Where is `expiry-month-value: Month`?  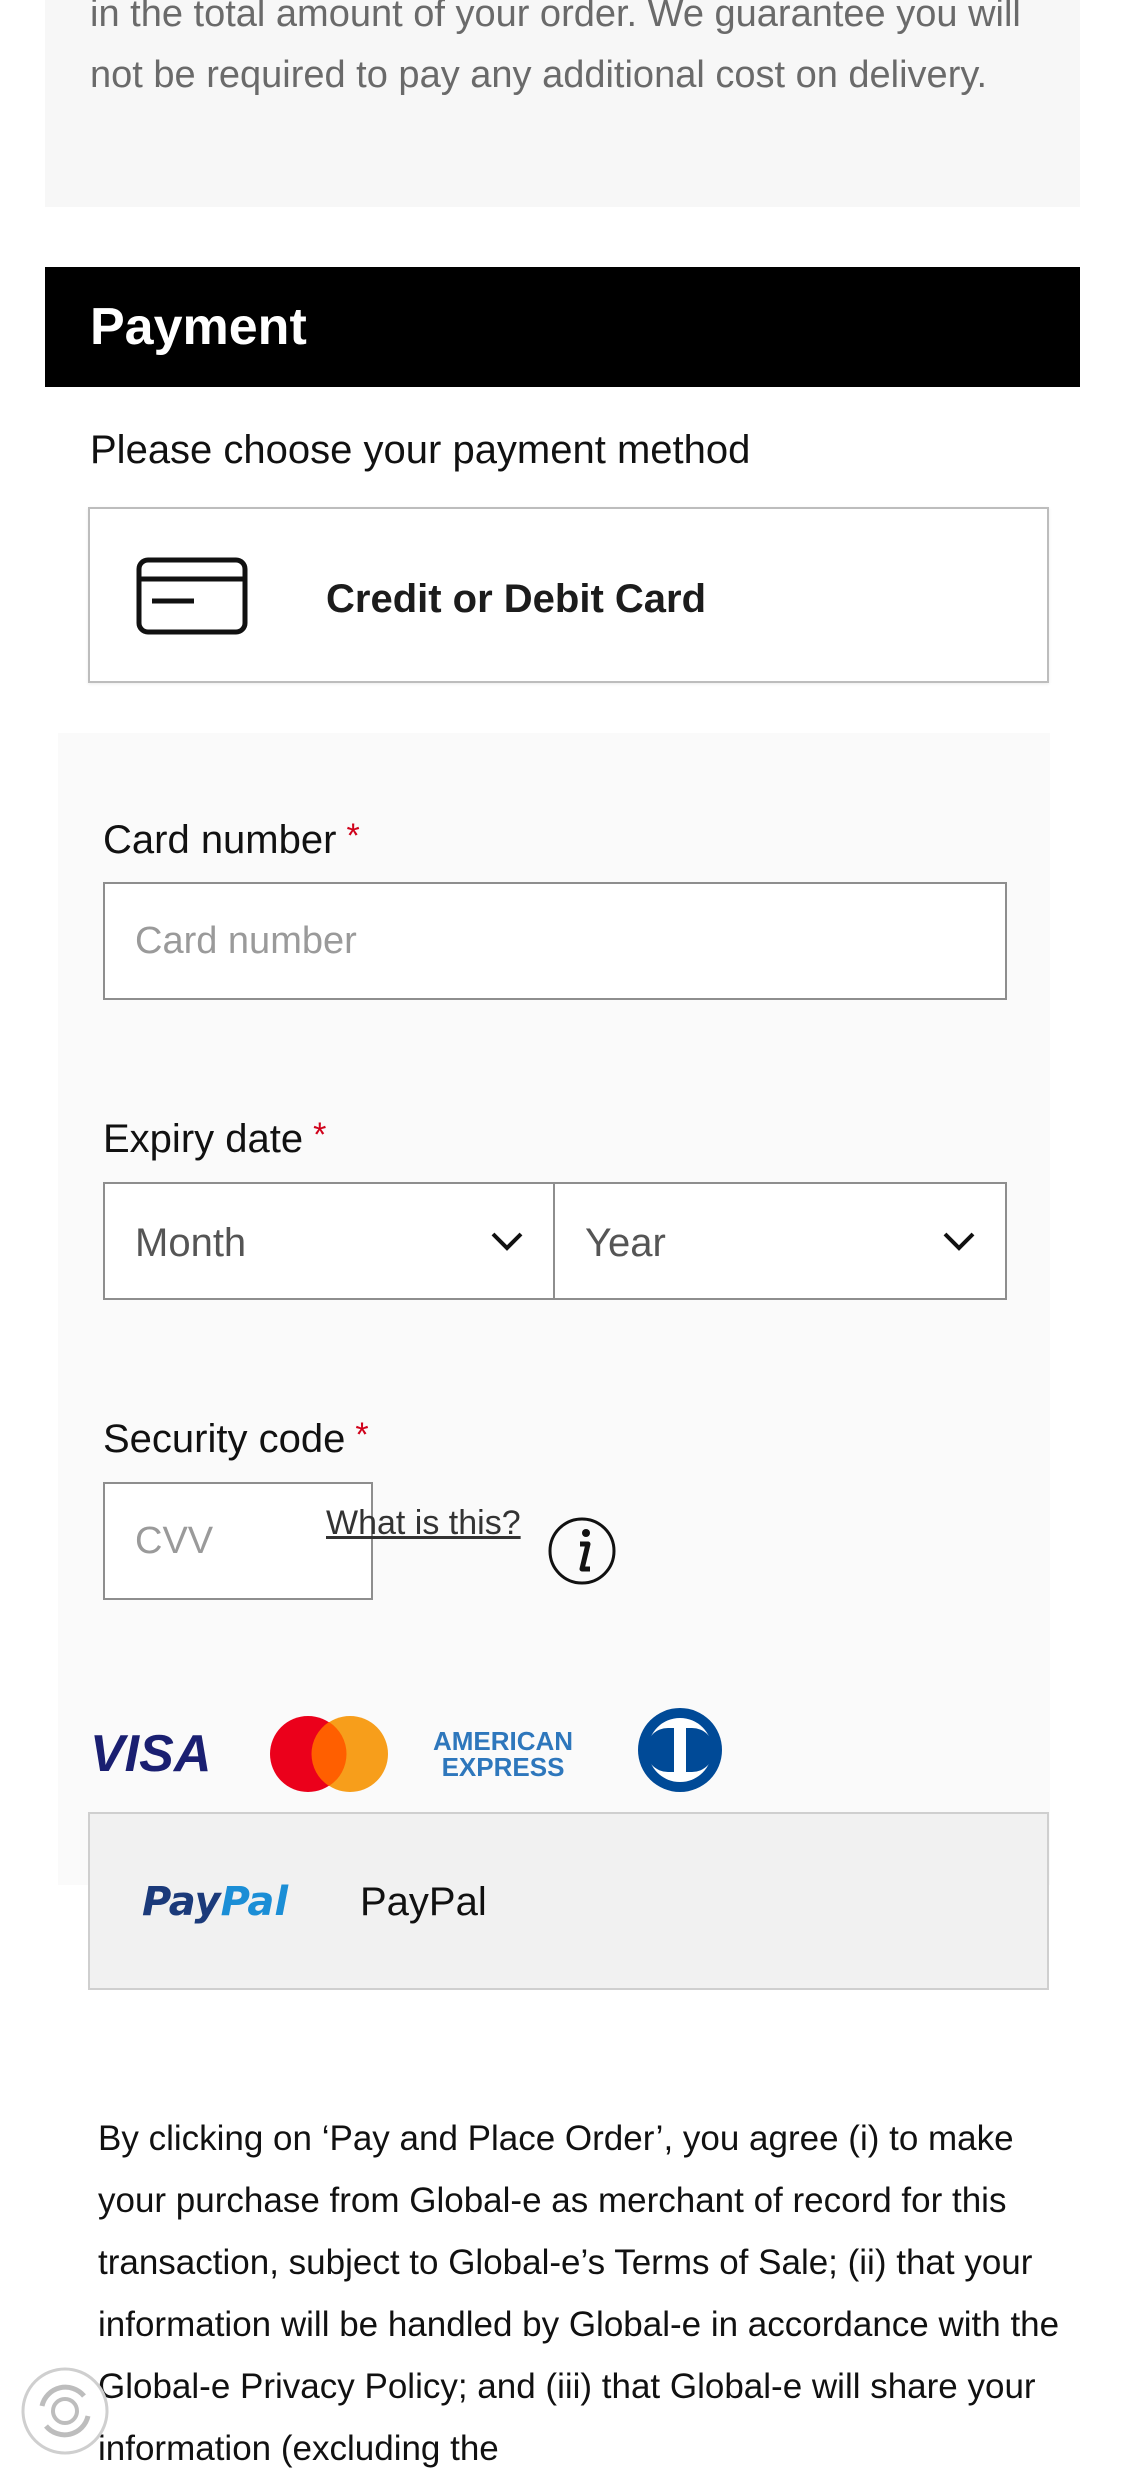 expiry-month-value: Month is located at coordinates (191, 1243).